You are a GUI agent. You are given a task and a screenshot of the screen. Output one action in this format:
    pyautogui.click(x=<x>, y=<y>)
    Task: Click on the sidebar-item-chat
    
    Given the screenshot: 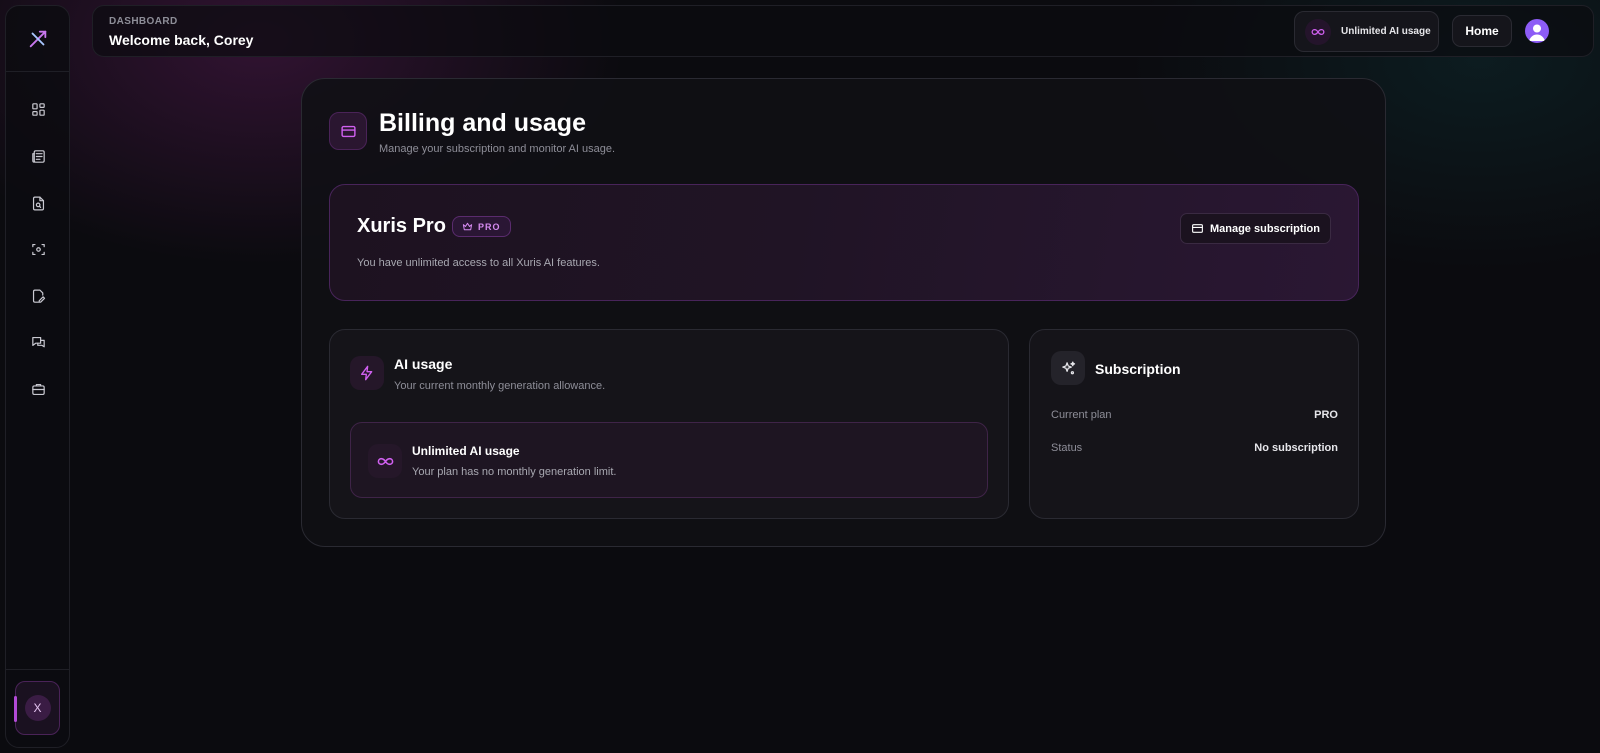 What is the action you would take?
    pyautogui.click(x=38, y=342)
    